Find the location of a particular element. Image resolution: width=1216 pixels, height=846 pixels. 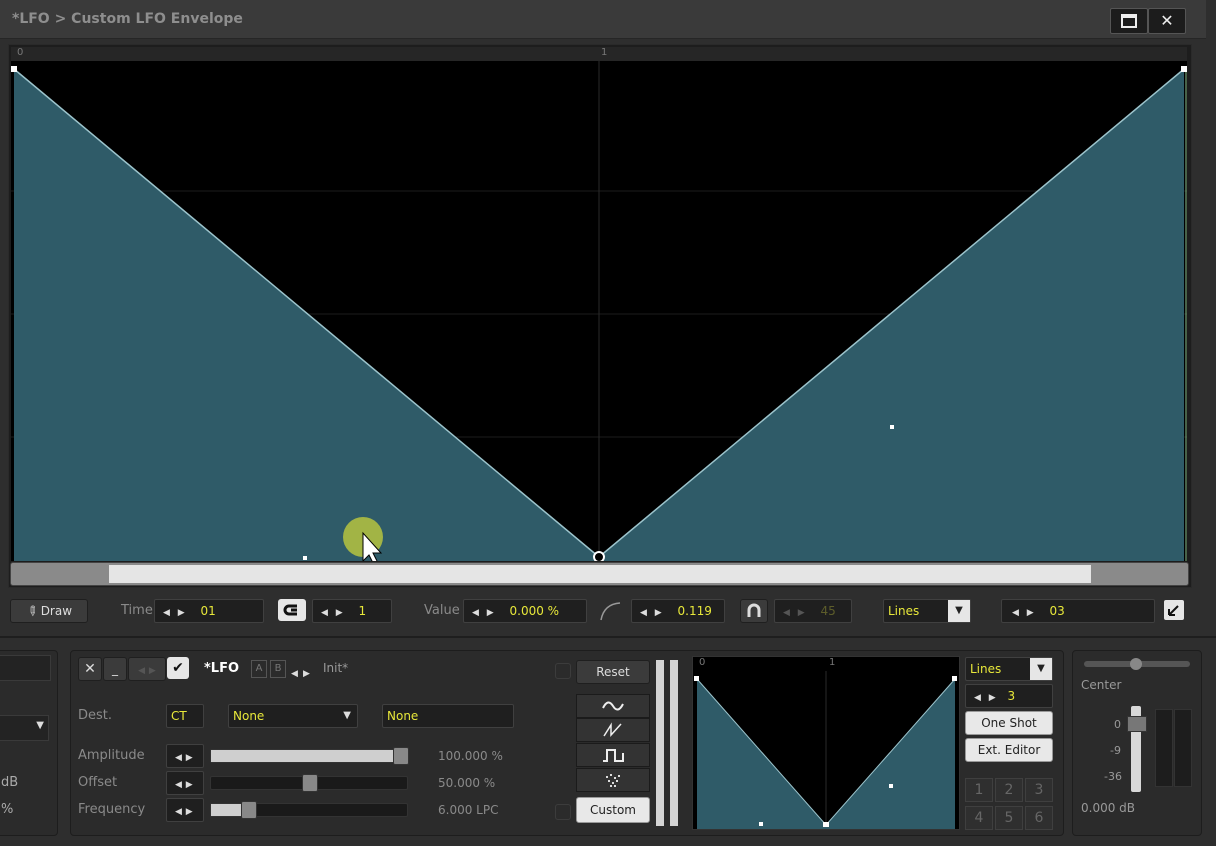

one-shot-button: One Shot is located at coordinates (1009, 723).